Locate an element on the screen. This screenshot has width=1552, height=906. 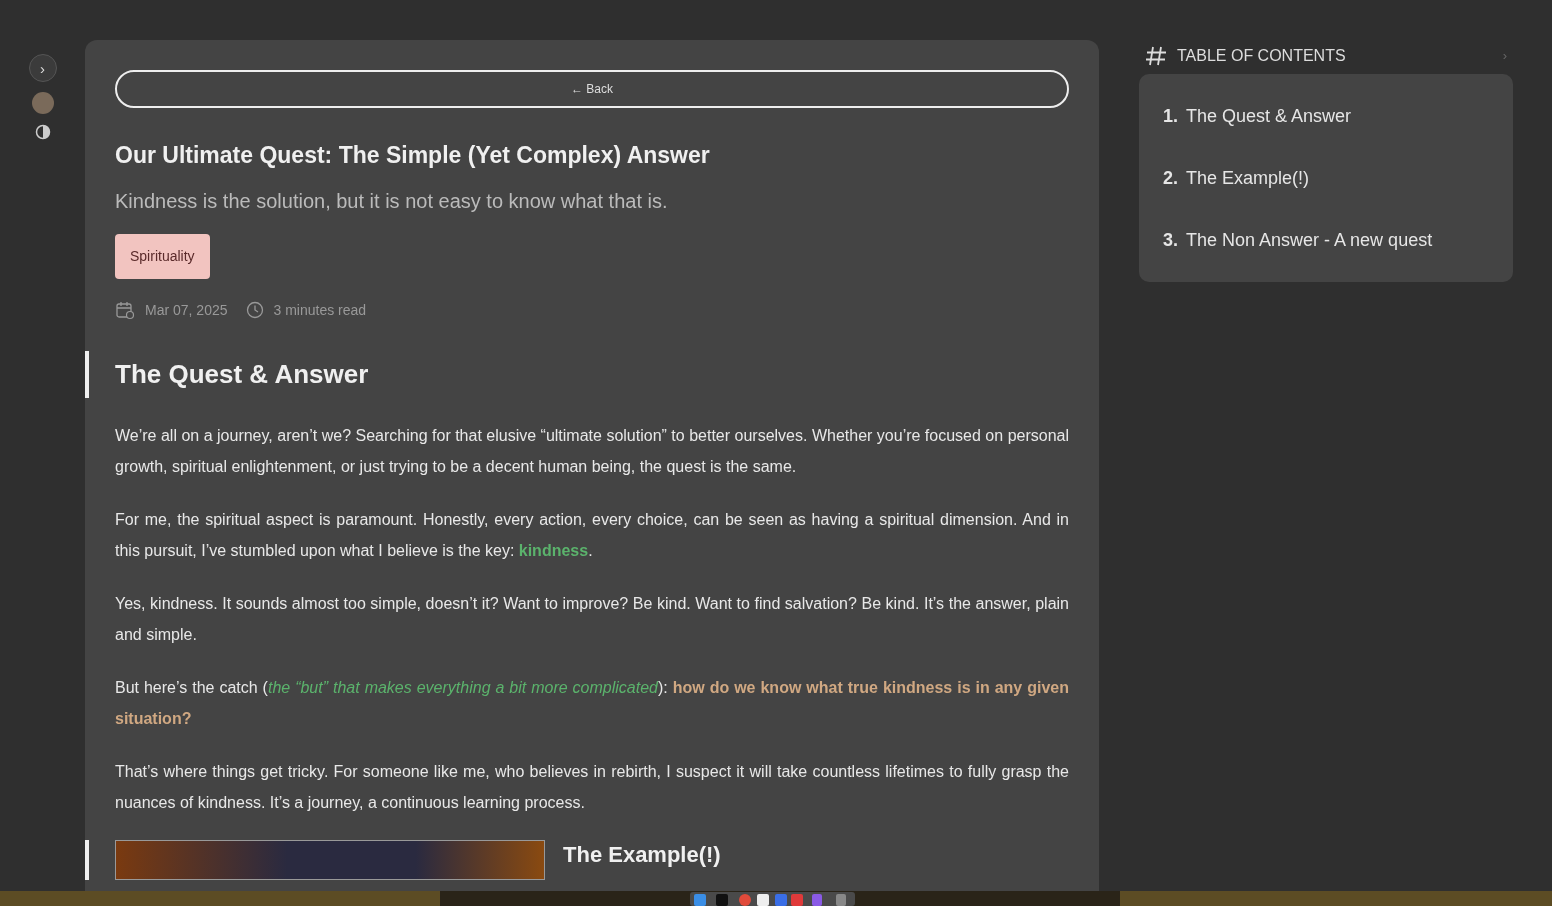
hash-icon is located at coordinates (1156, 56).